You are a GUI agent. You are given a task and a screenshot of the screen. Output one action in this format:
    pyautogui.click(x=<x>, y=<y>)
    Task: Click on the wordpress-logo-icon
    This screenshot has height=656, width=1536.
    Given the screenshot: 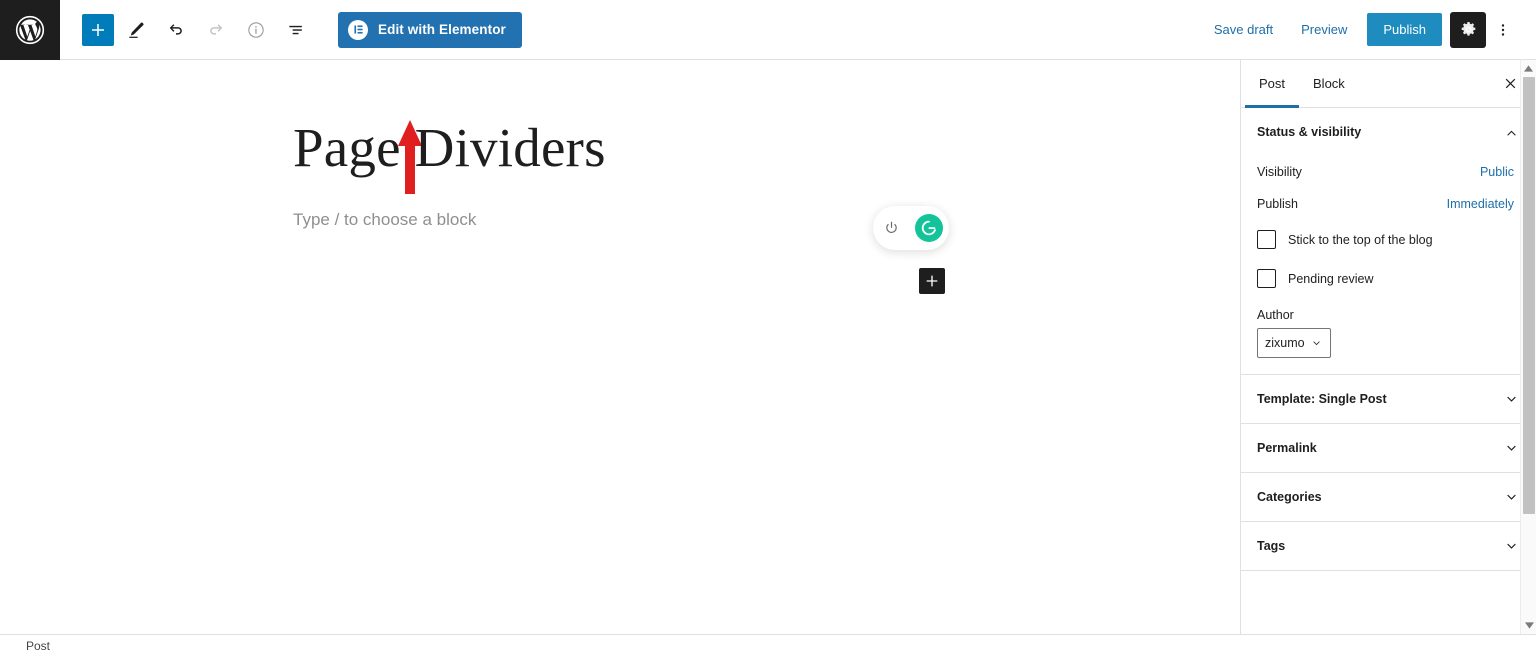 What is the action you would take?
    pyautogui.click(x=30, y=29)
    